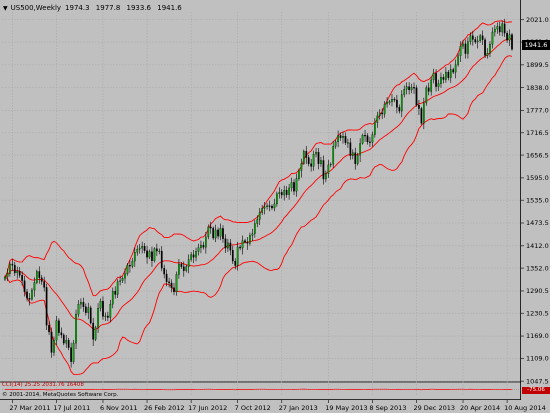  Describe the element at coordinates (480, 408) in the screenshot. I see `time-tick-label: 20 Apr 2014` at that location.